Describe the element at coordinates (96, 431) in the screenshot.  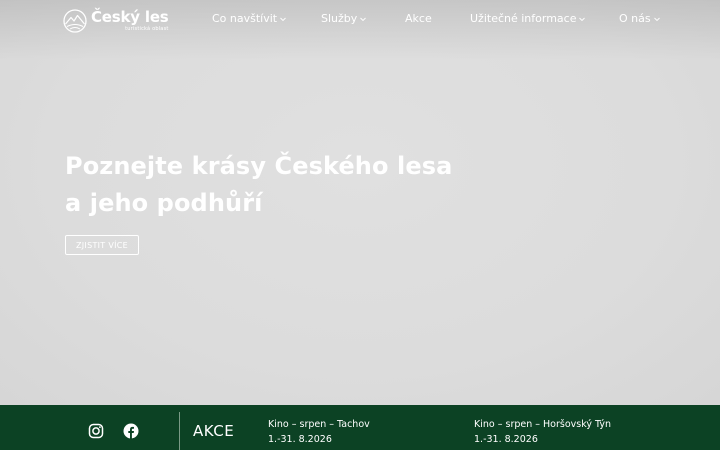
I see `instagram-icon` at that location.